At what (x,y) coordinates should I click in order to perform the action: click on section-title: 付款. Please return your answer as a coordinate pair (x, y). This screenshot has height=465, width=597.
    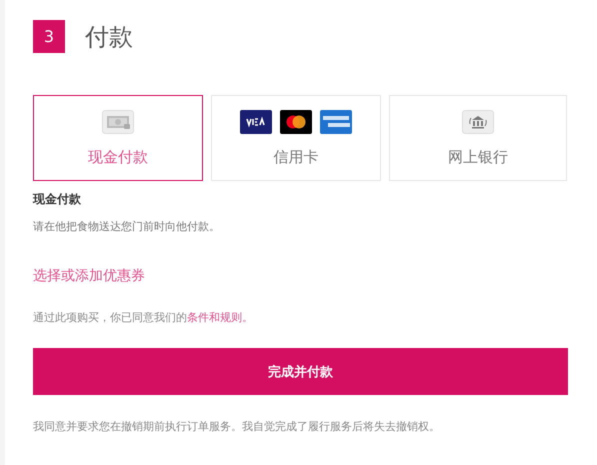
    Looking at the image, I should click on (109, 37).